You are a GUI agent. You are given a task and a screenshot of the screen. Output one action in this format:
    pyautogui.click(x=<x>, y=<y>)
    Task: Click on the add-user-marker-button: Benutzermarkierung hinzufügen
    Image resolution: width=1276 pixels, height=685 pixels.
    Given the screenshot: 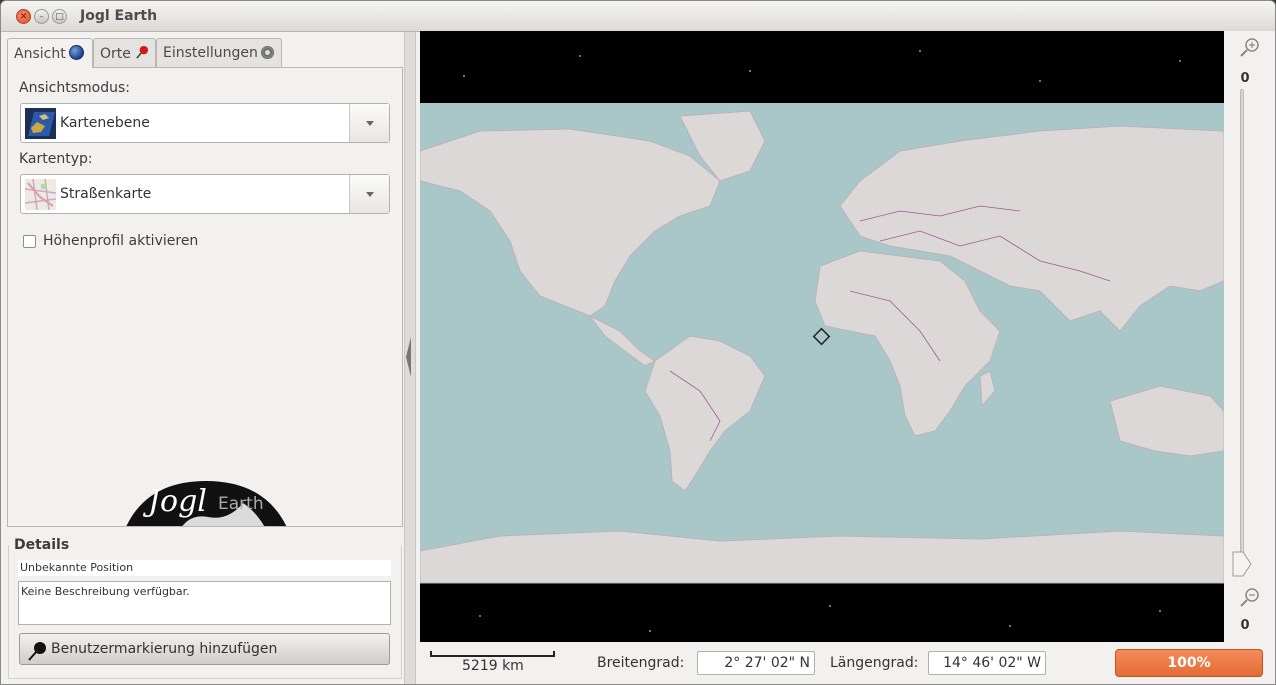 What is the action you would take?
    pyautogui.click(x=204, y=649)
    